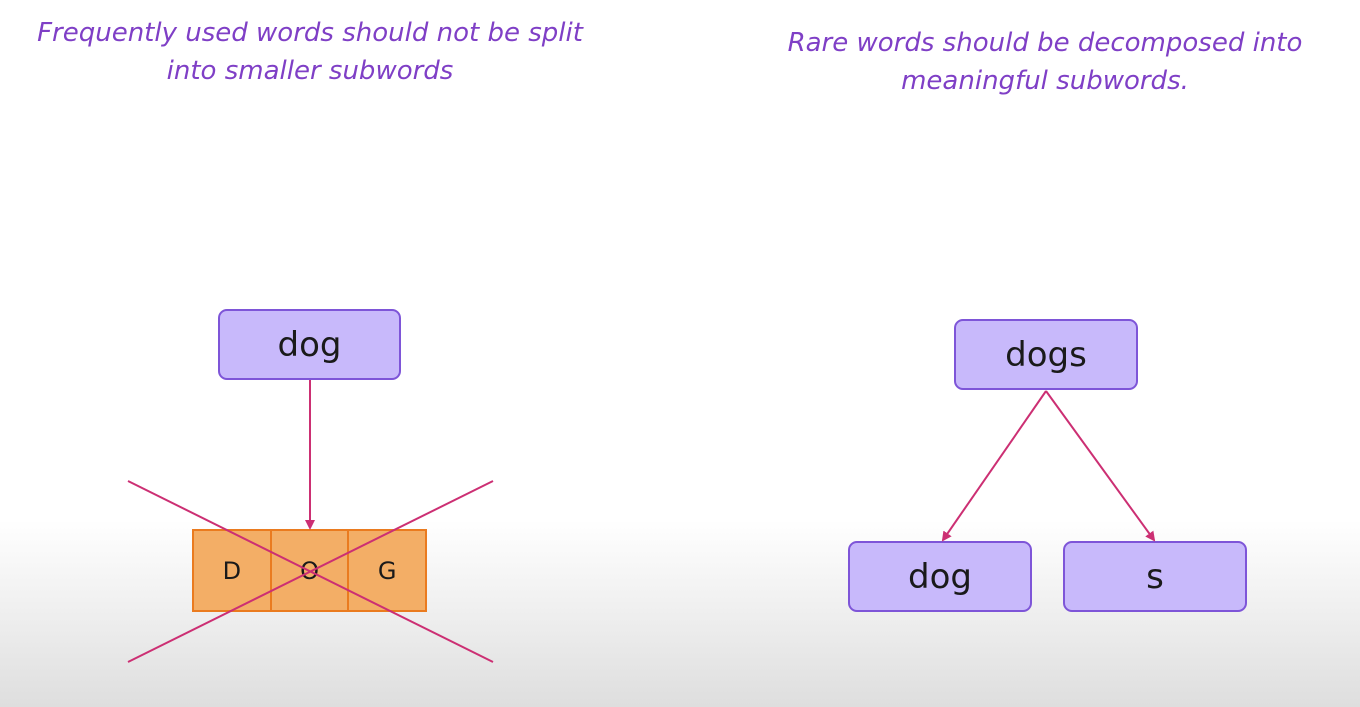 The image size is (1360, 707). I want to click on char-cell-2: O, so click(310, 570).